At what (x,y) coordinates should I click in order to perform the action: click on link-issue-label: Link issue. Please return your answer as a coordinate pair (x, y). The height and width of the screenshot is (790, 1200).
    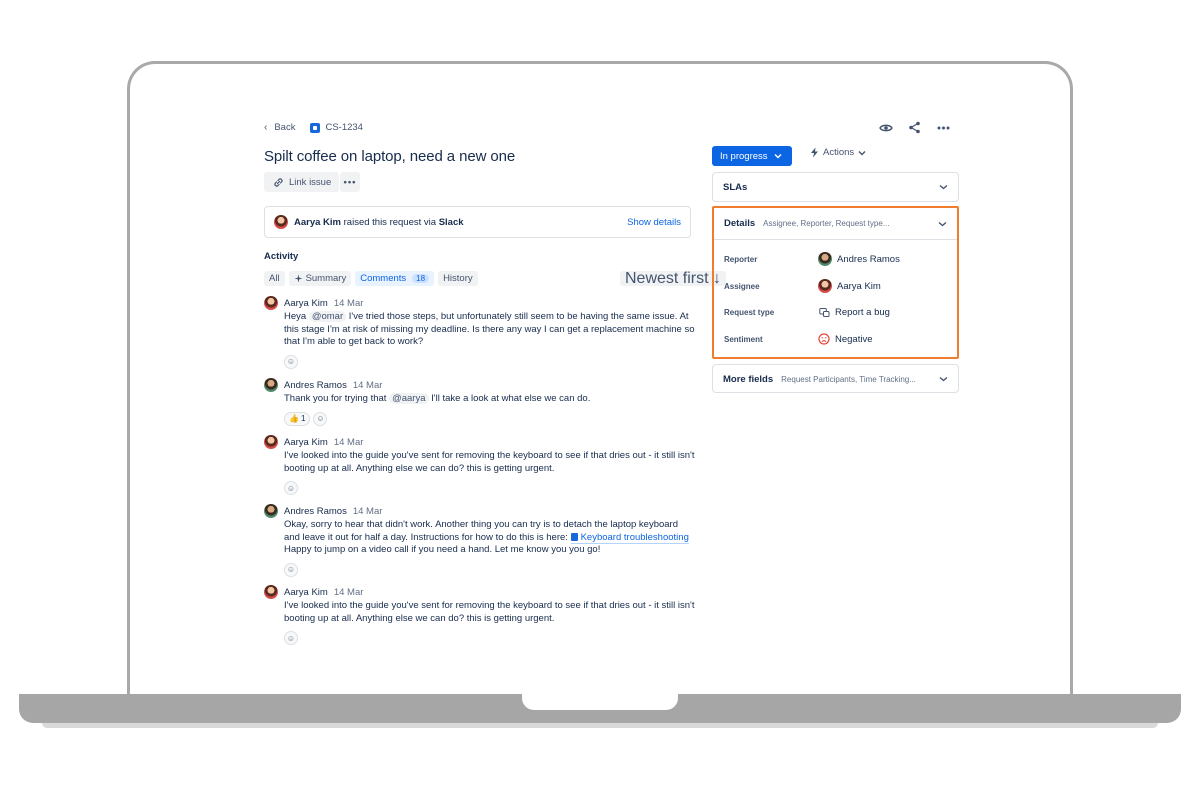
    Looking at the image, I should click on (310, 182).